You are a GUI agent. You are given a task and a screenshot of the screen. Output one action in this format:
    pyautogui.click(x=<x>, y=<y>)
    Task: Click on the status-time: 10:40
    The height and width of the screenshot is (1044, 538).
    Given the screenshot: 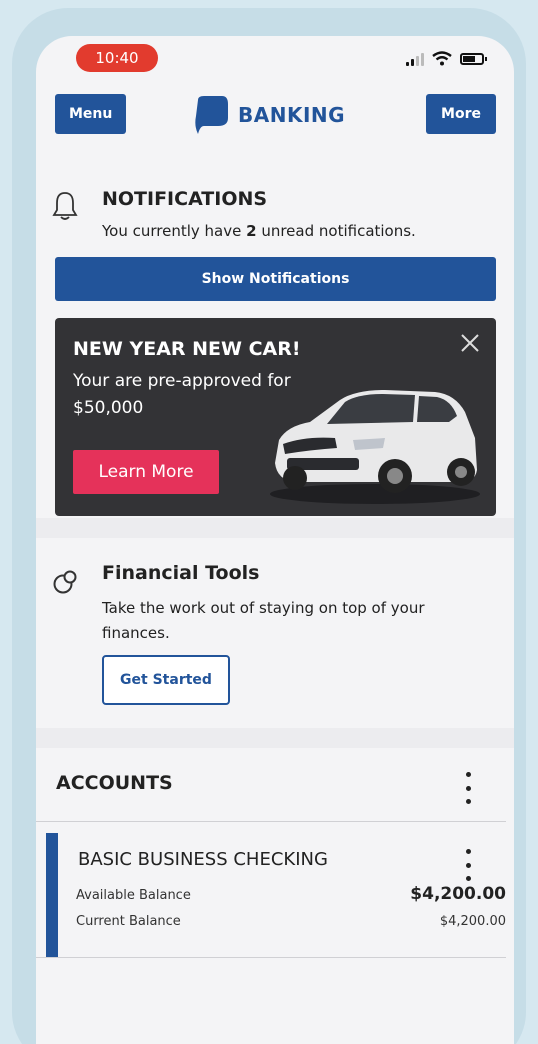 What is the action you would take?
    pyautogui.click(x=117, y=58)
    